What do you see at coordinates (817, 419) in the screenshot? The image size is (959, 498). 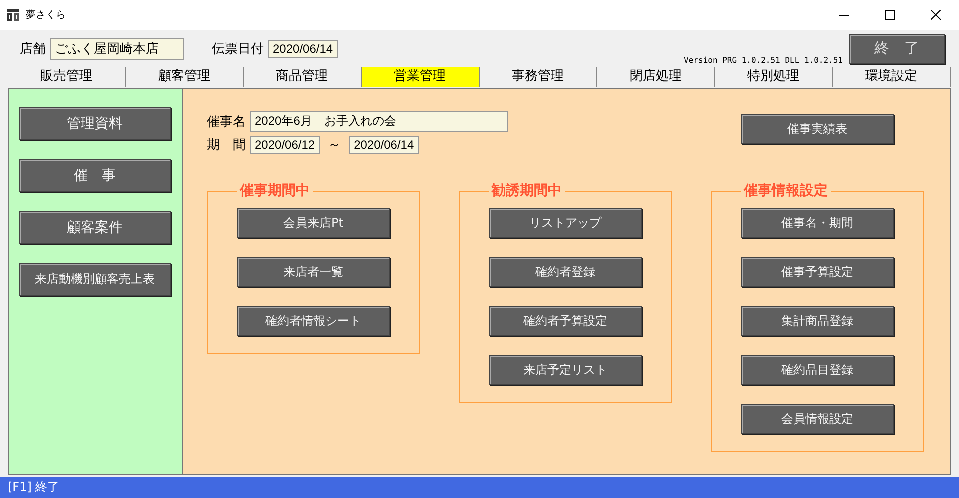 I see `menu-button: 会員情報設定` at bounding box center [817, 419].